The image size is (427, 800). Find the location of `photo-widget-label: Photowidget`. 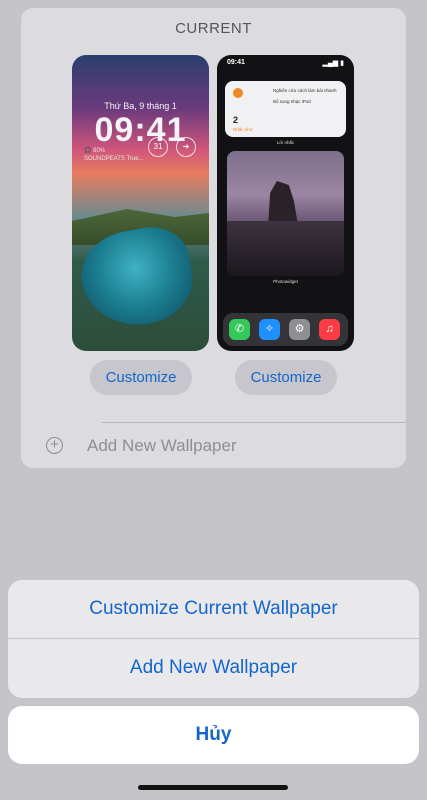

photo-widget-label: Photowidget is located at coordinates (285, 281).